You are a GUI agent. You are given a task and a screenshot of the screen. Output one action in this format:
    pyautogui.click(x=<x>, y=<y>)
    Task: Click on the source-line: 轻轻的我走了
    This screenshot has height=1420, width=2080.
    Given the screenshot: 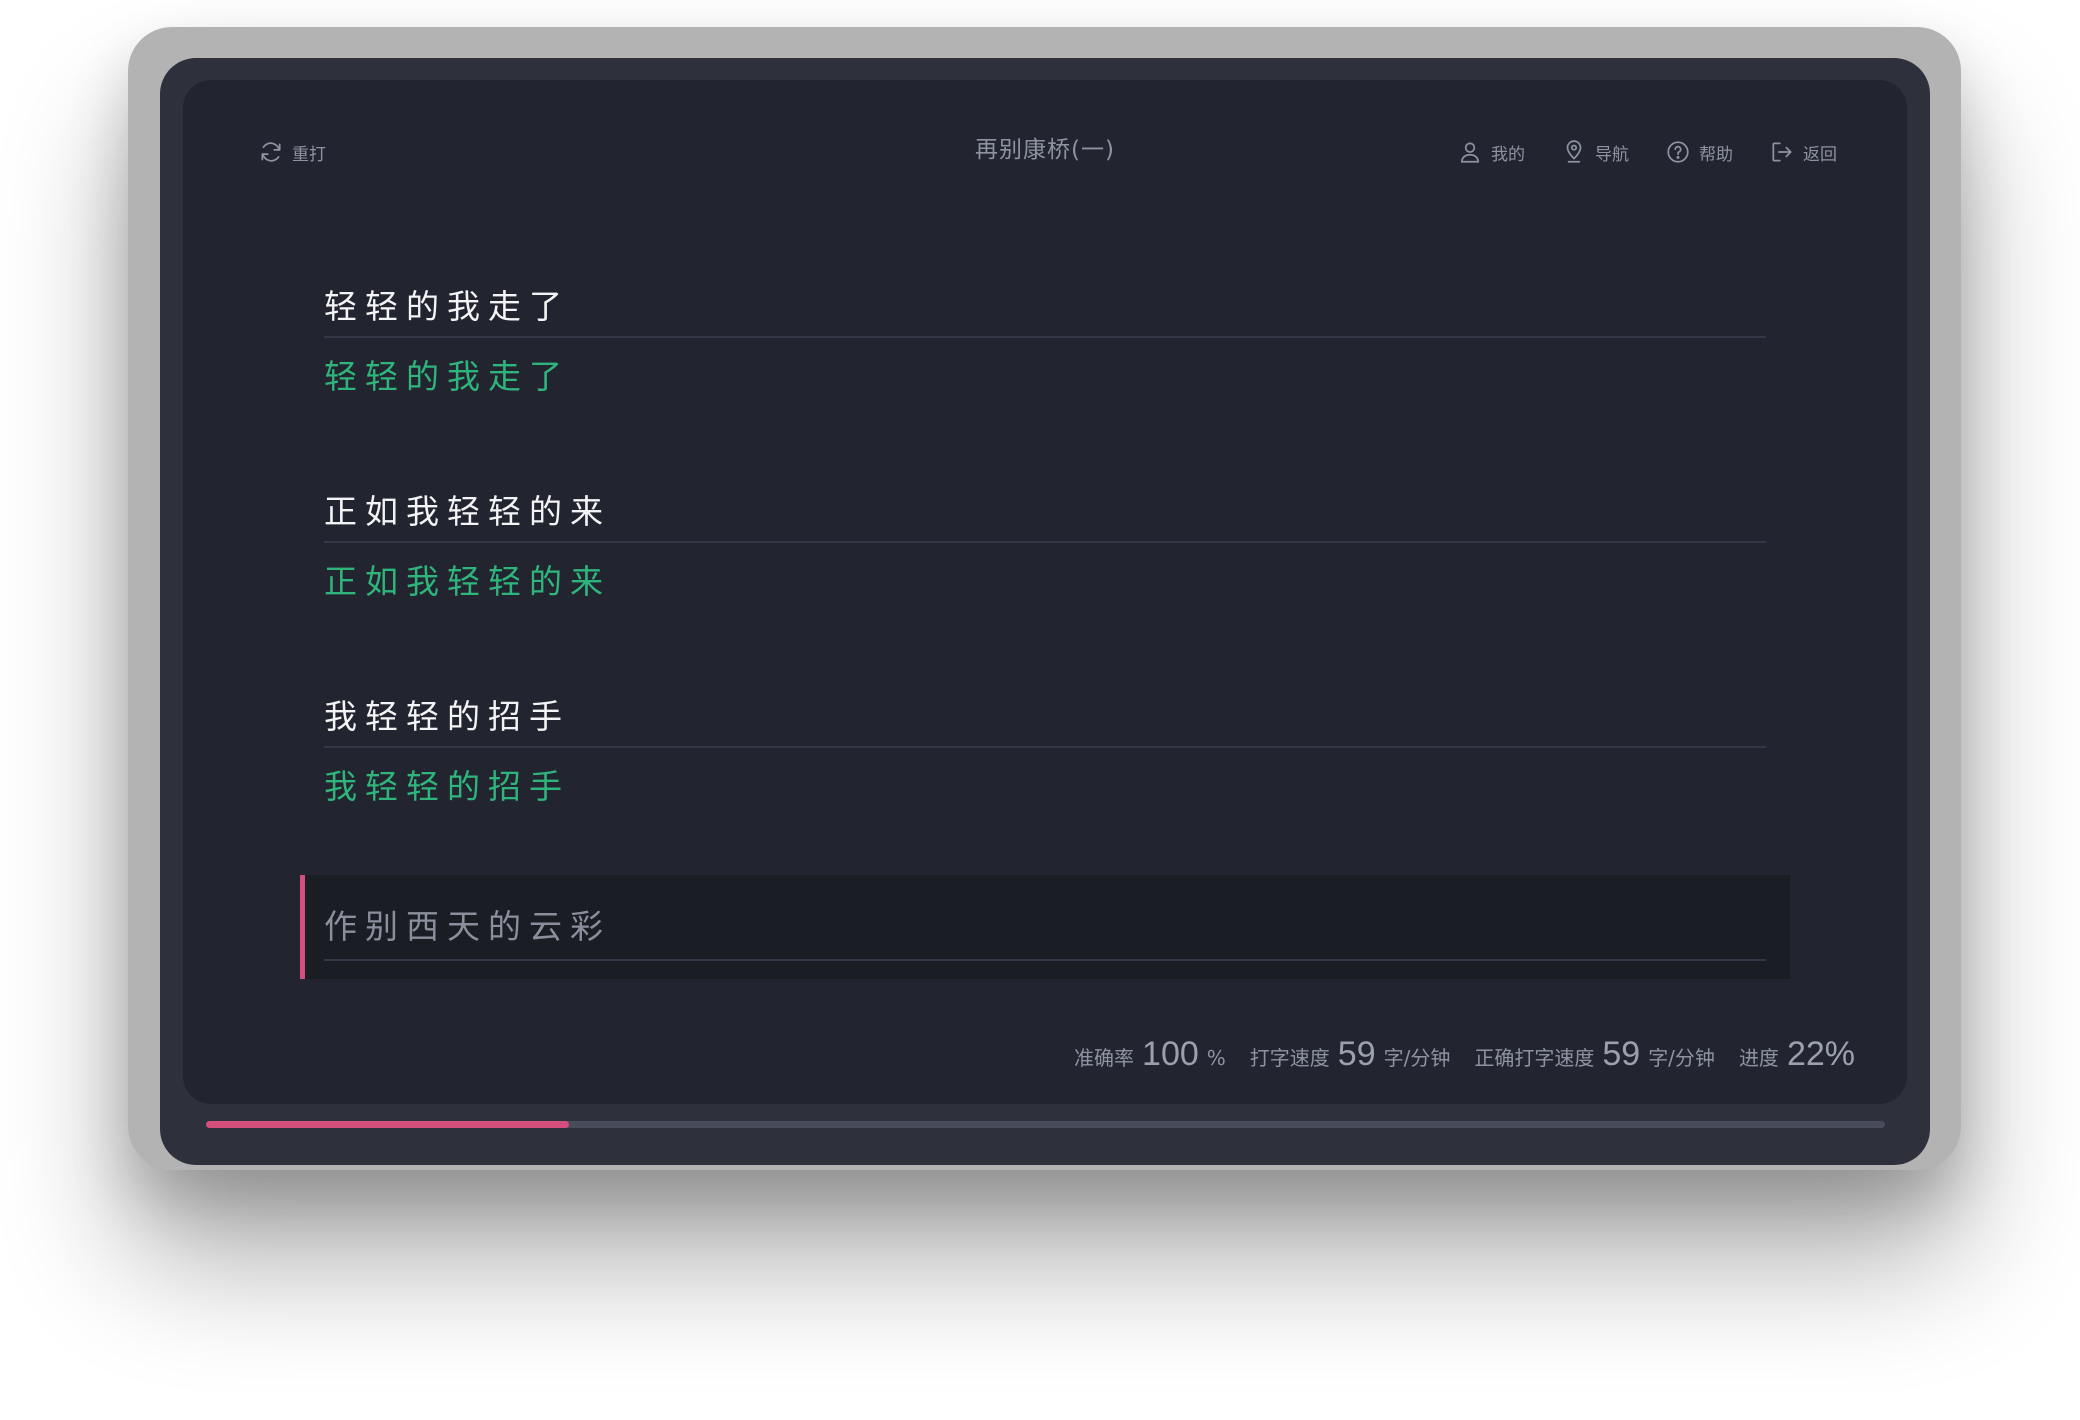 What is the action you would take?
    pyautogui.click(x=1045, y=305)
    